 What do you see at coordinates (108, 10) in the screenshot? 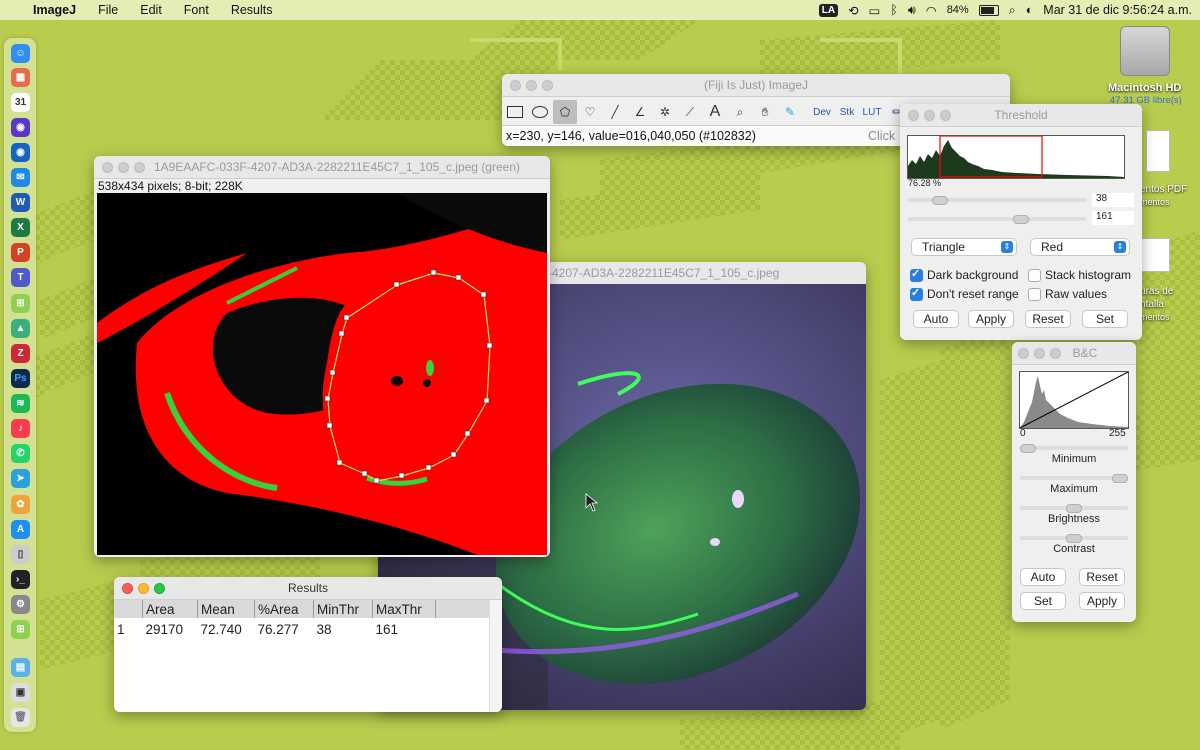
I see `menu-file: File` at bounding box center [108, 10].